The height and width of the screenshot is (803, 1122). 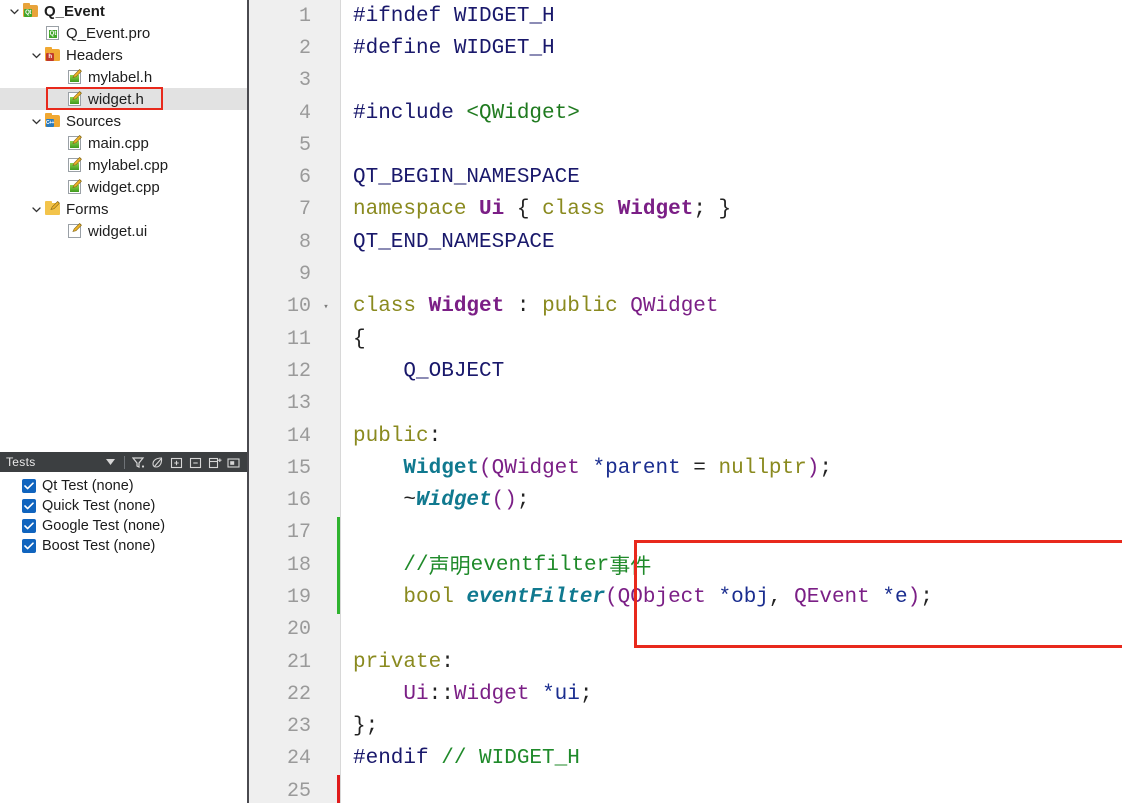 What do you see at coordinates (123, 486) in the screenshot?
I see `test-row: Qt Test (none)` at bounding box center [123, 486].